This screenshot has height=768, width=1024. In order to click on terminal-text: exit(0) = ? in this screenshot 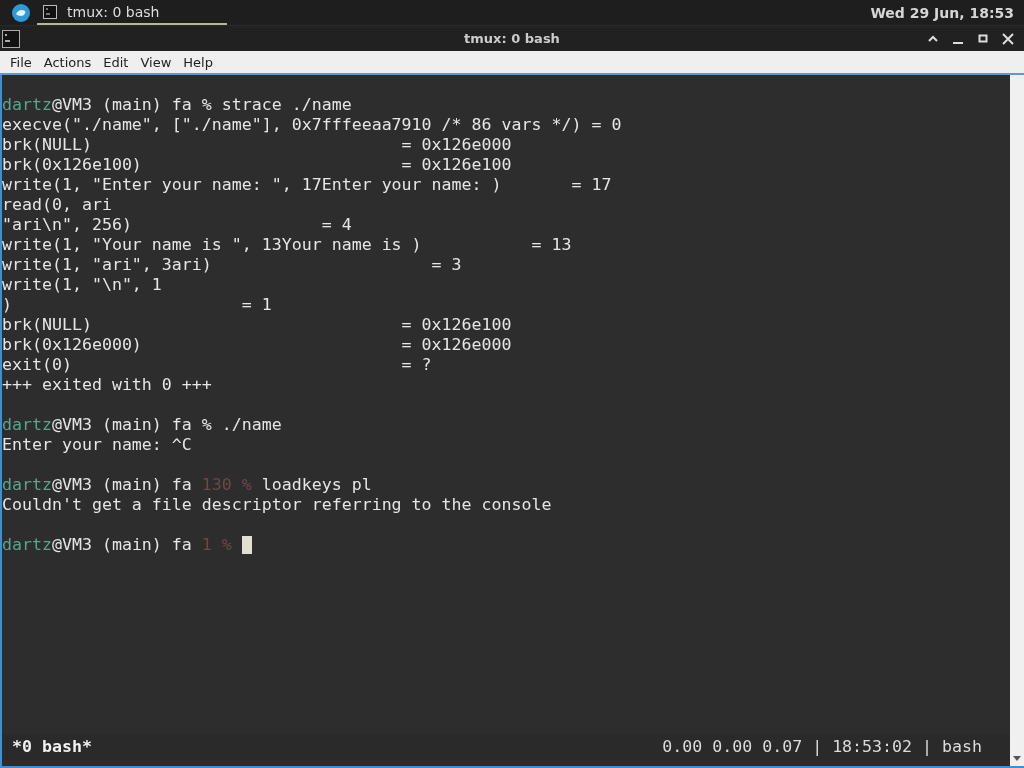, I will do `click(217, 365)`.